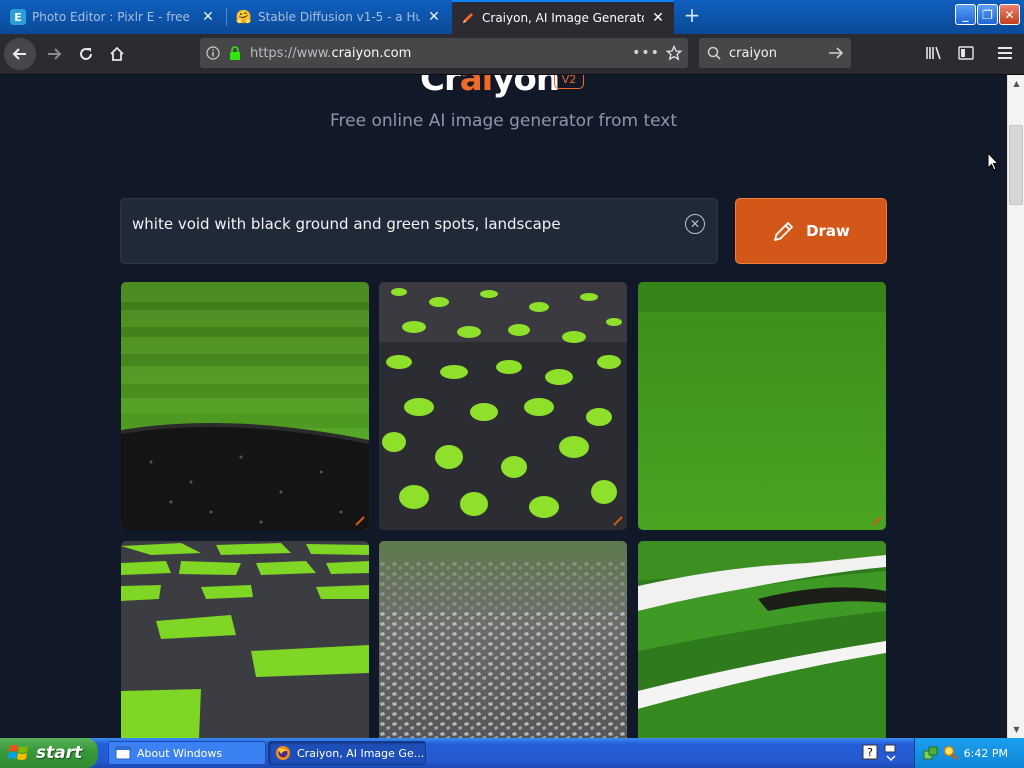 This screenshot has height=768, width=1024. Describe the element at coordinates (993, 161) in the screenshot. I see `mouse-cursor-icon` at that location.